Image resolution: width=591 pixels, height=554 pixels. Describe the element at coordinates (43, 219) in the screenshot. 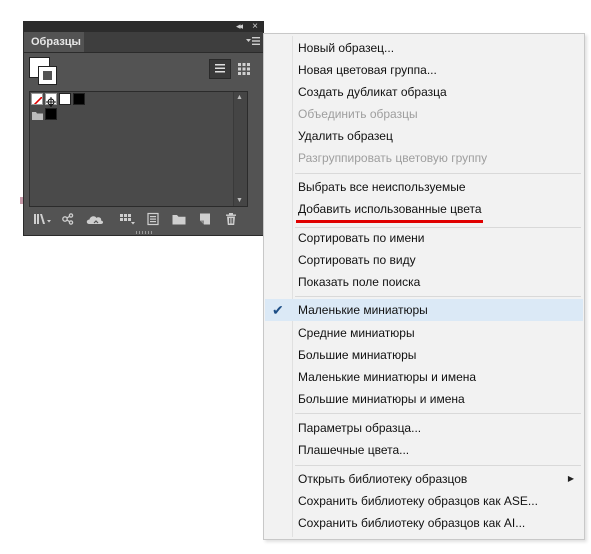

I see `swatch-libraries-menu-icon` at that location.